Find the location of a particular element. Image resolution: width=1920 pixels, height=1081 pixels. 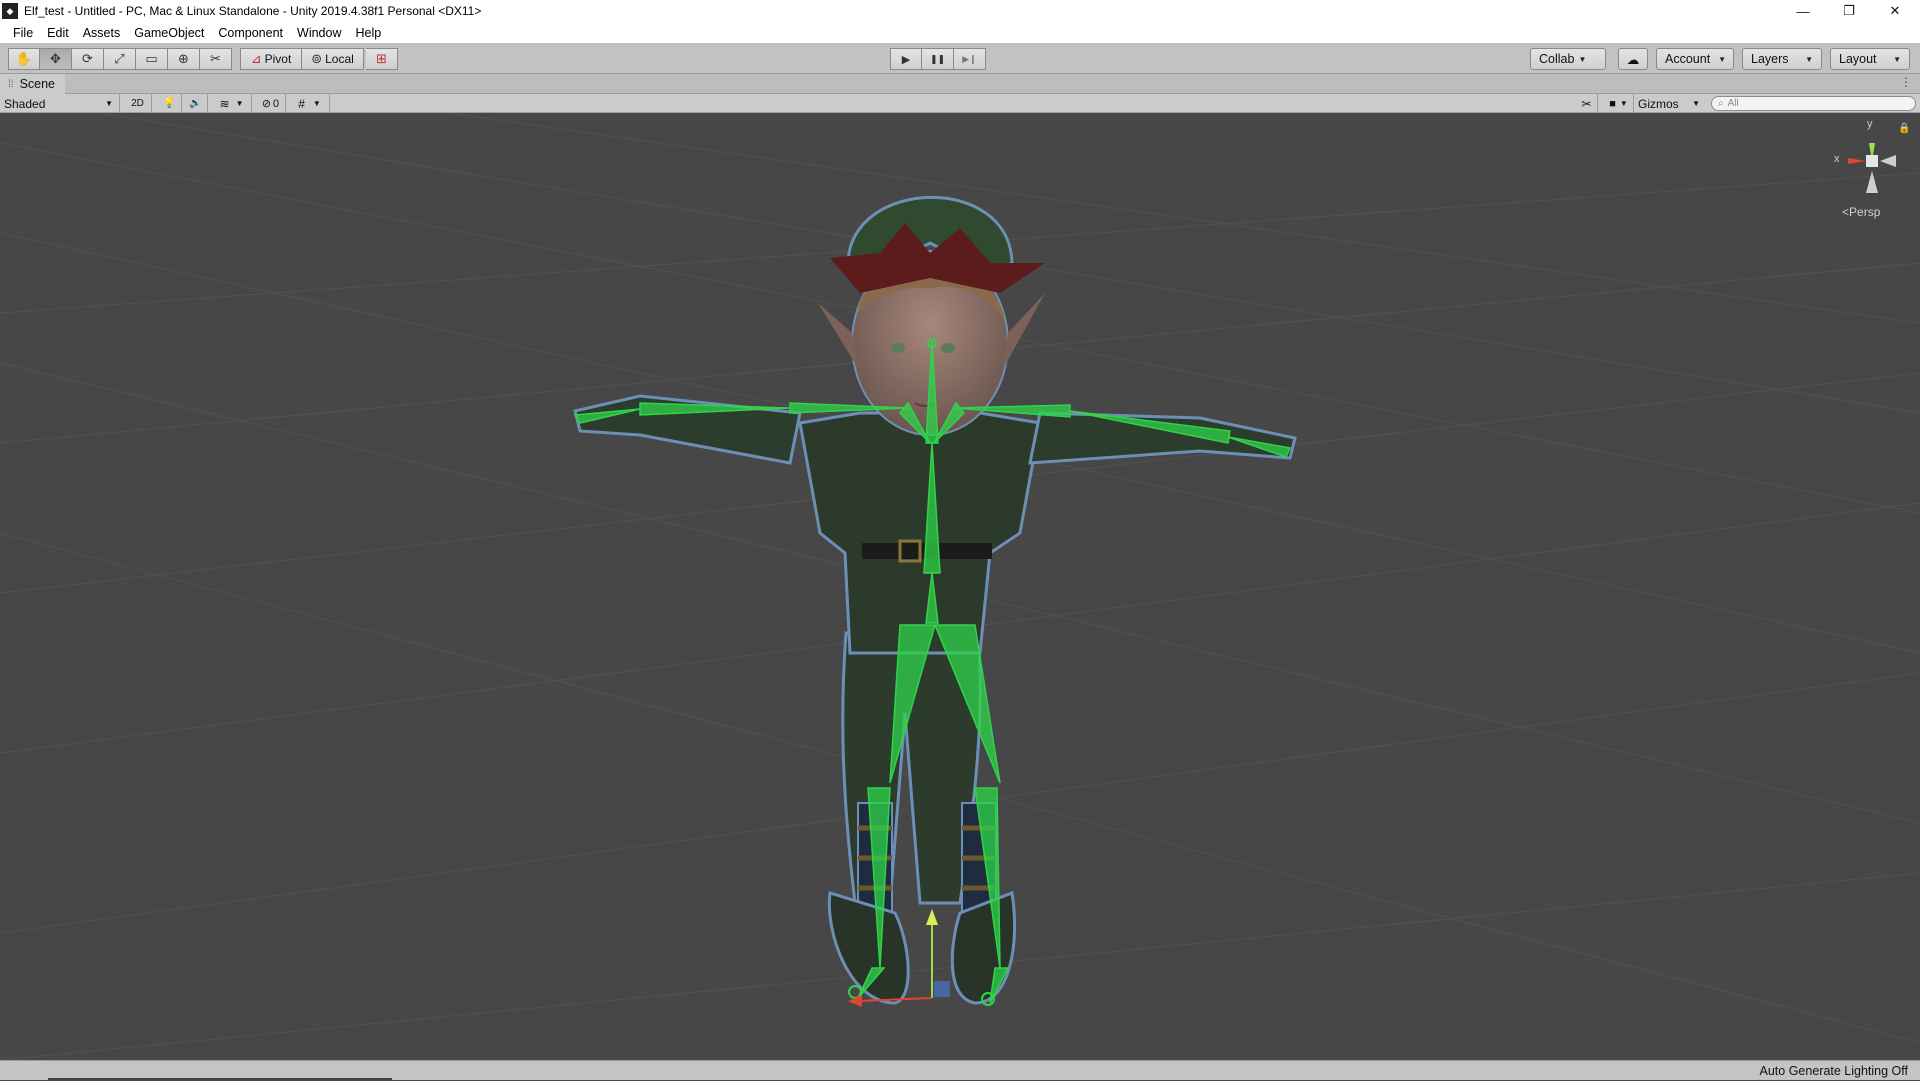

hand-tool-button: ✋ is located at coordinates (24, 59).